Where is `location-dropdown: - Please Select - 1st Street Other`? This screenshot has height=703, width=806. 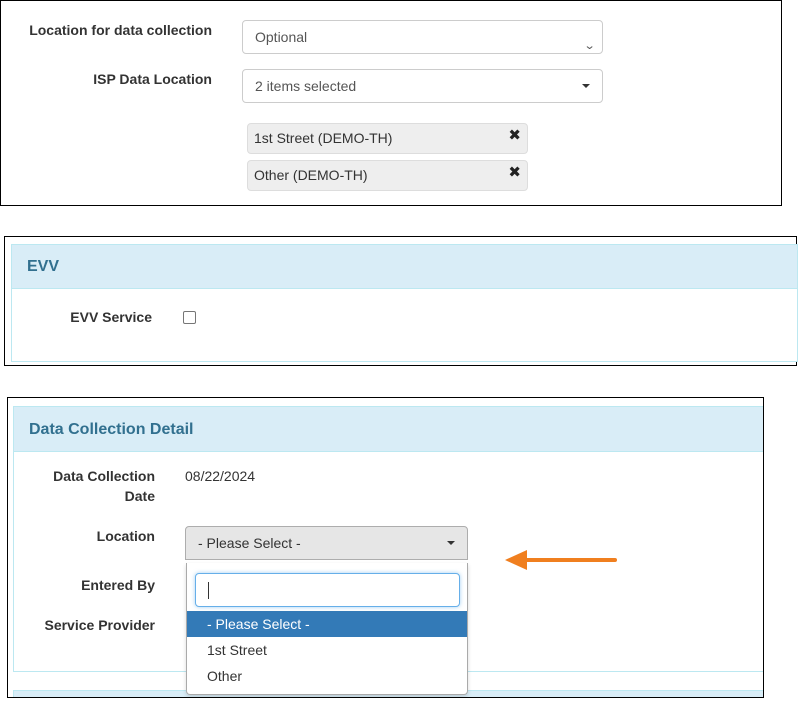
location-dropdown: - Please Select - 1st Street Other is located at coordinates (327, 629).